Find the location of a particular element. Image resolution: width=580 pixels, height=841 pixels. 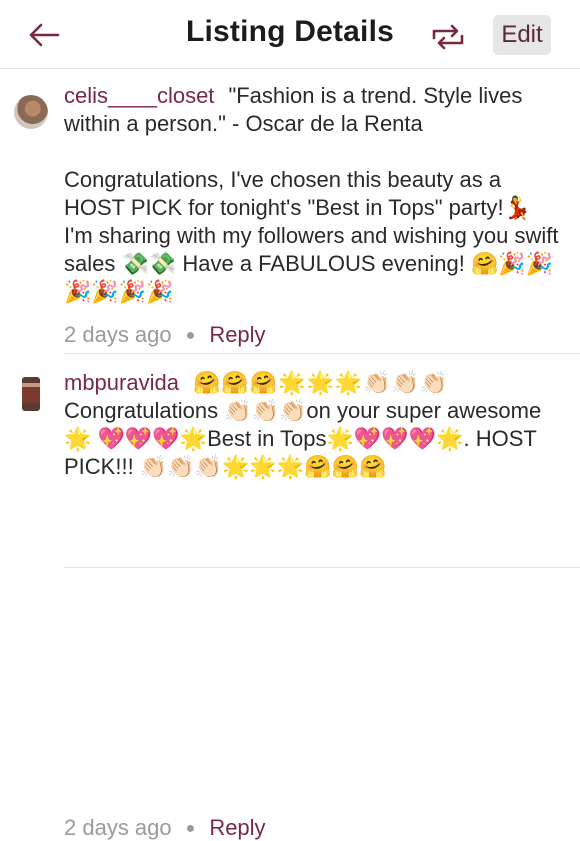

back-button is located at coordinates (44, 35).